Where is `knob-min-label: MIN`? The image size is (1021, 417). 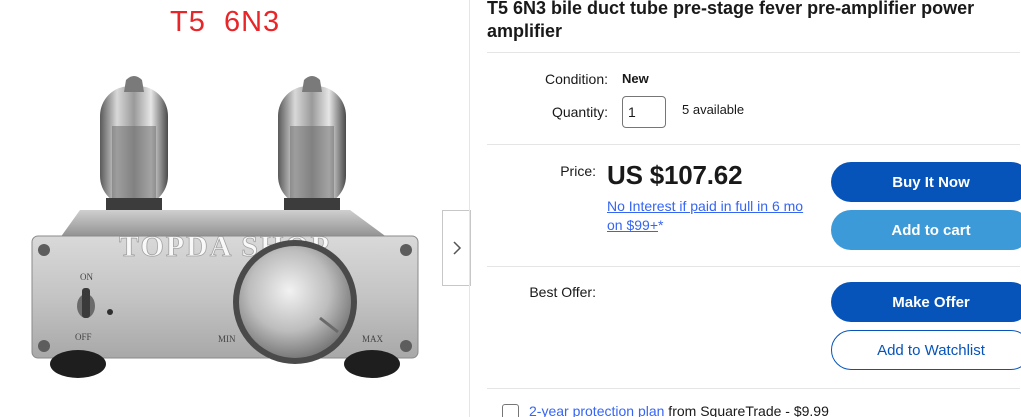
knob-min-label: MIN is located at coordinates (227, 339).